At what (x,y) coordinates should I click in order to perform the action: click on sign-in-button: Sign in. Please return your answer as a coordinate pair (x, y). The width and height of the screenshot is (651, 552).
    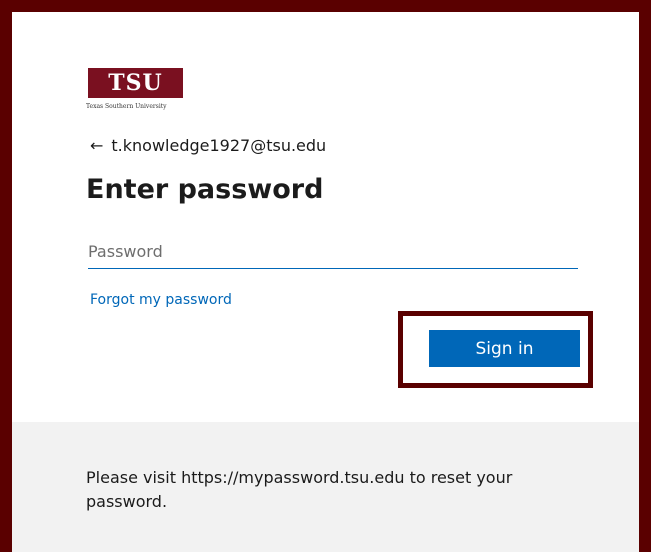
    Looking at the image, I should click on (504, 348).